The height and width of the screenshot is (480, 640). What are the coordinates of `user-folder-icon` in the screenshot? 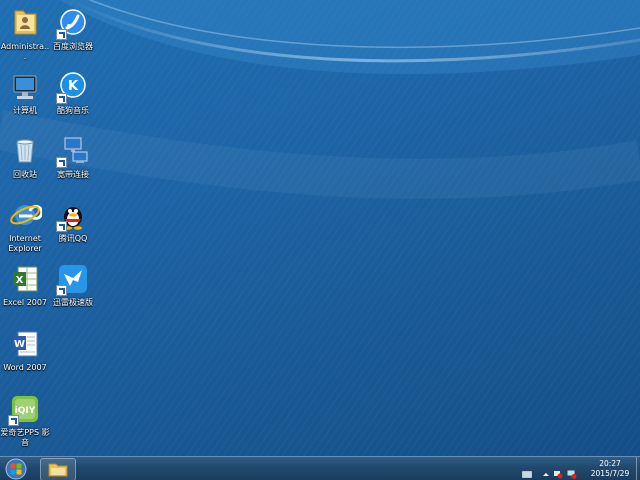 It's located at (25, 23).